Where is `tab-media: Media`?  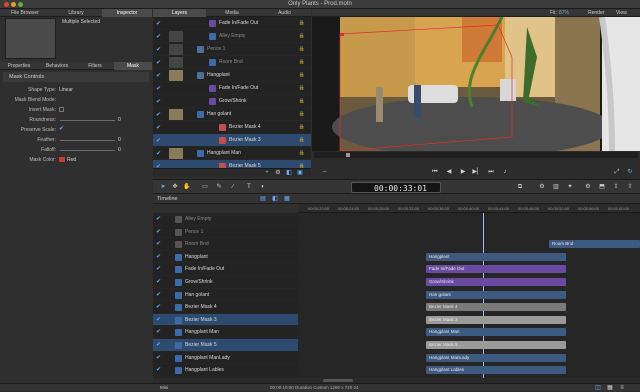
tab-media: Media is located at coordinates (232, 13).